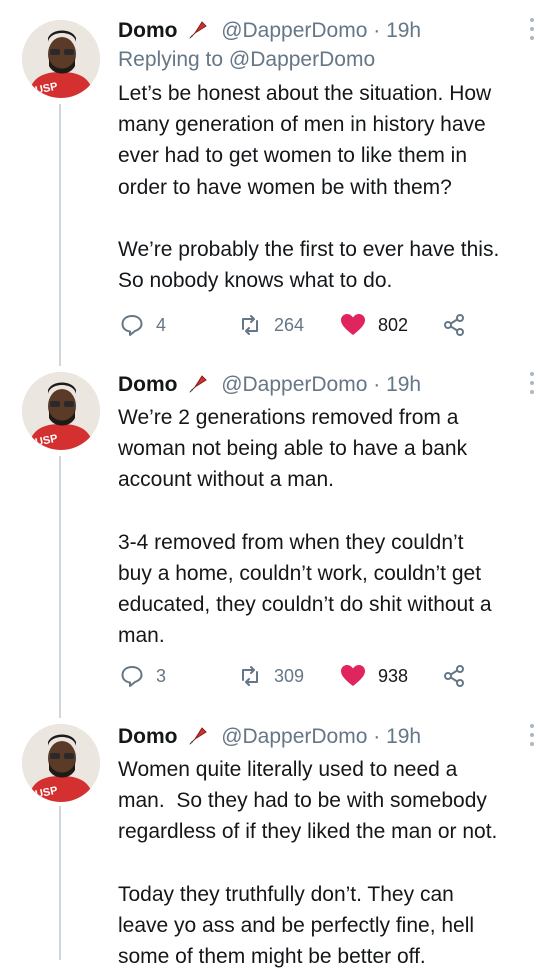  I want to click on reply-button: 3, so click(143, 676).